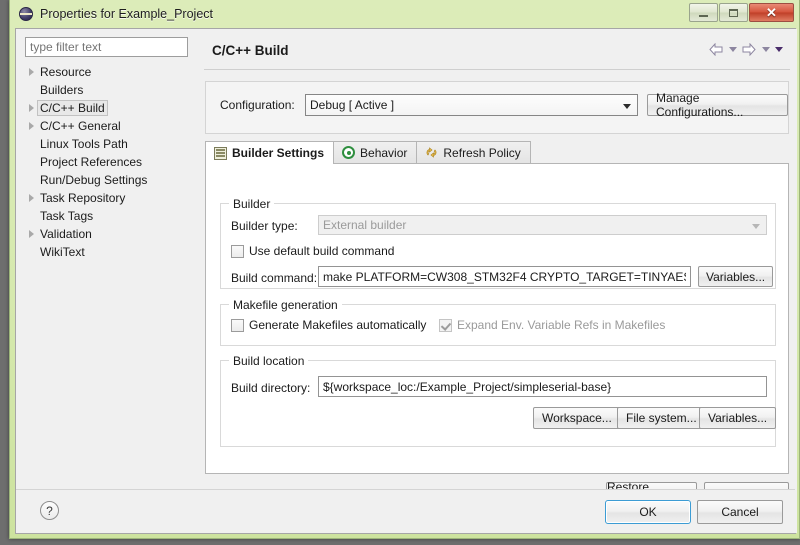 The image size is (800, 545). I want to click on refresh-policy-icon, so click(431, 152).